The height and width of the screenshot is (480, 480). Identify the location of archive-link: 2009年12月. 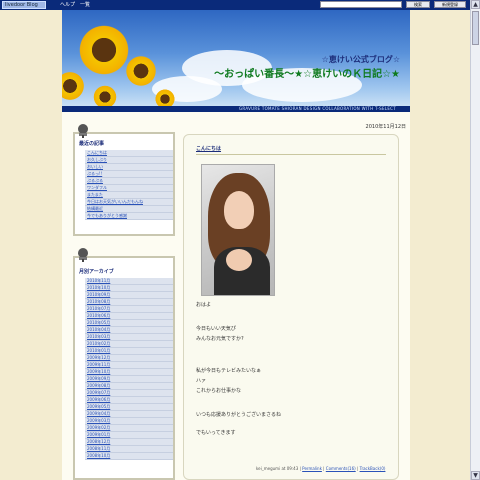
(129, 358).